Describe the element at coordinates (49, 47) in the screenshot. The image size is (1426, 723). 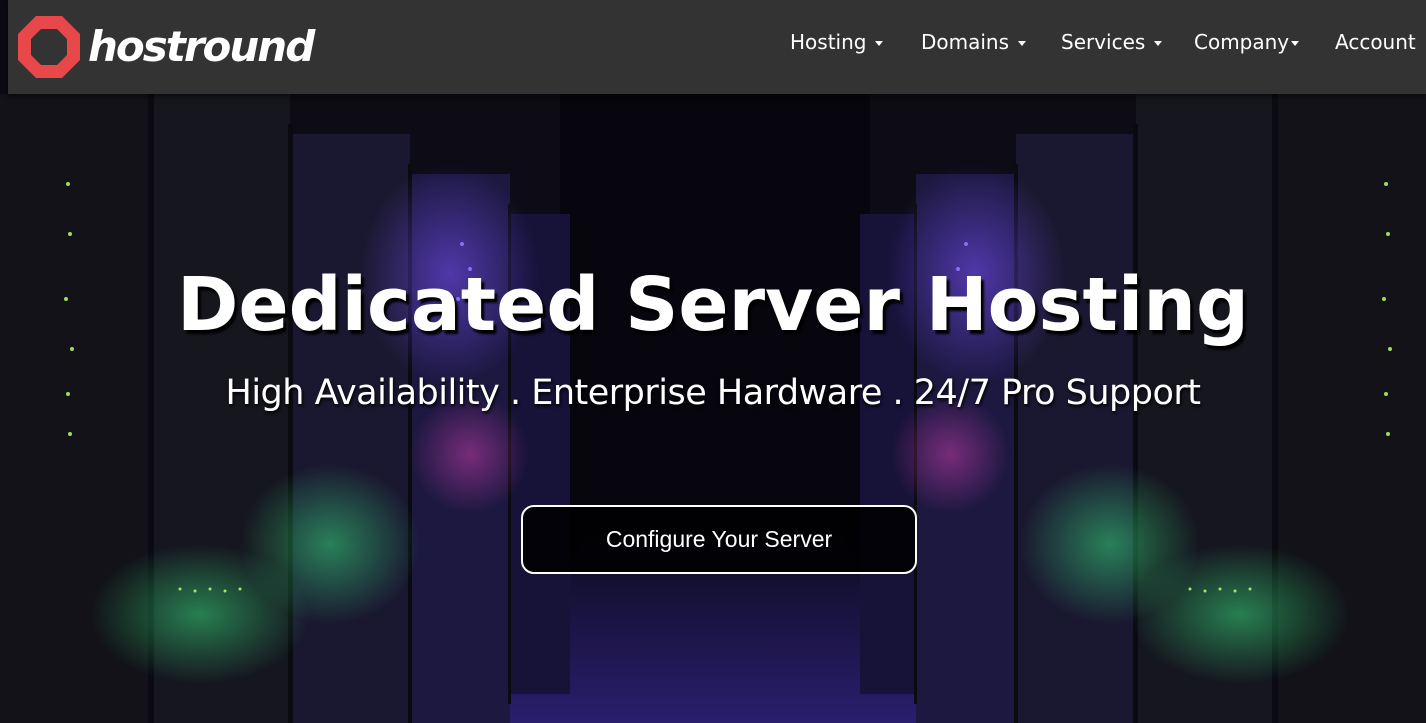
I see `octagon-logo-icon` at that location.